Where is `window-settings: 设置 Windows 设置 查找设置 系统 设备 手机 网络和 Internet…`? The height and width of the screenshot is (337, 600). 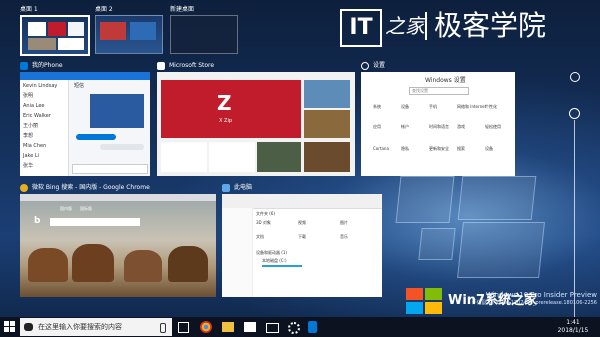 window-settings: 设置 Windows 设置 查找设置 系统 设备 手机 网络和 Internet… is located at coordinates (438, 118).